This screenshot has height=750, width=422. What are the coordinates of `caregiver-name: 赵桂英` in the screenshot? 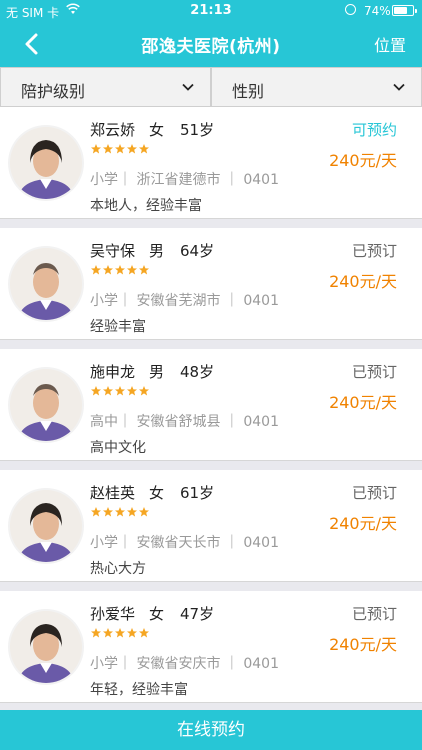 It's located at (113, 493).